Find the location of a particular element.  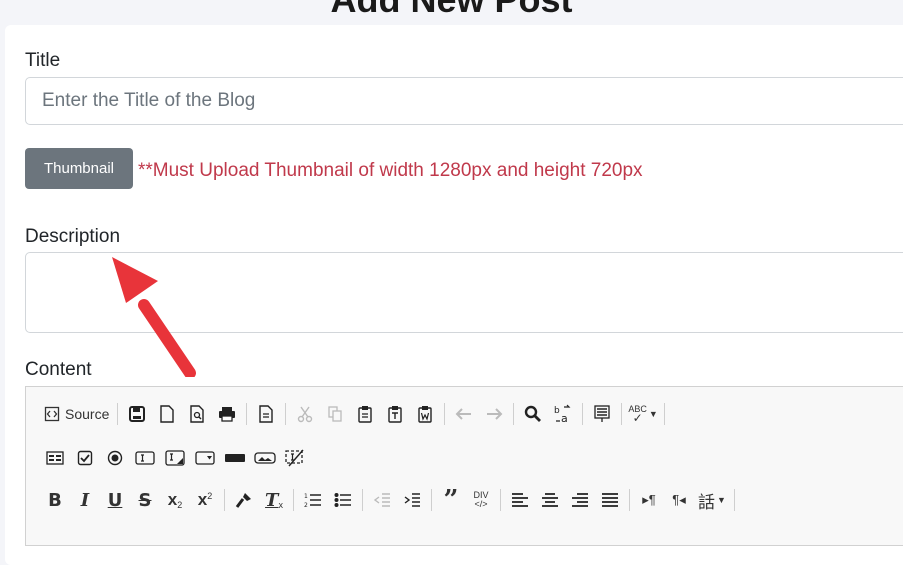

toolbar-row-1: Source ba ABC ✓ ▼ is located at coordinates (354, 414).